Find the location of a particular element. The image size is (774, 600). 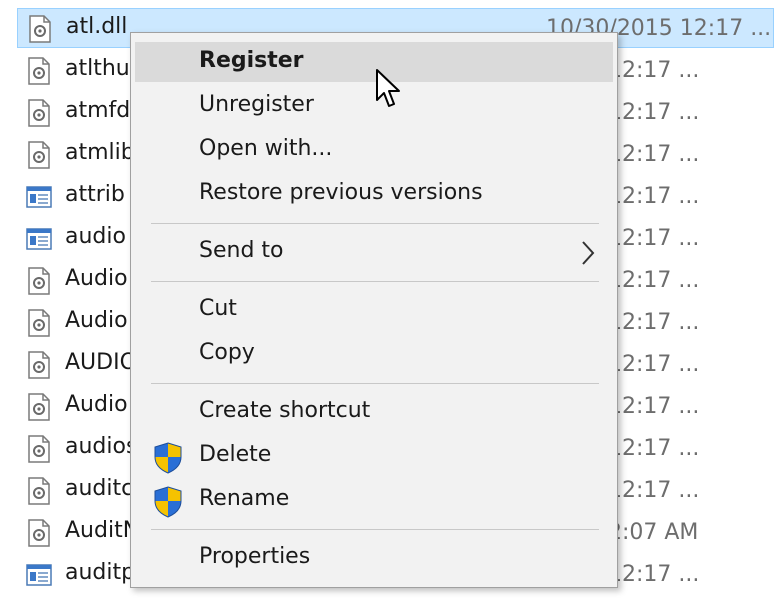

menu-item-restore-previous-versions: Restore previous versions is located at coordinates (374, 194).